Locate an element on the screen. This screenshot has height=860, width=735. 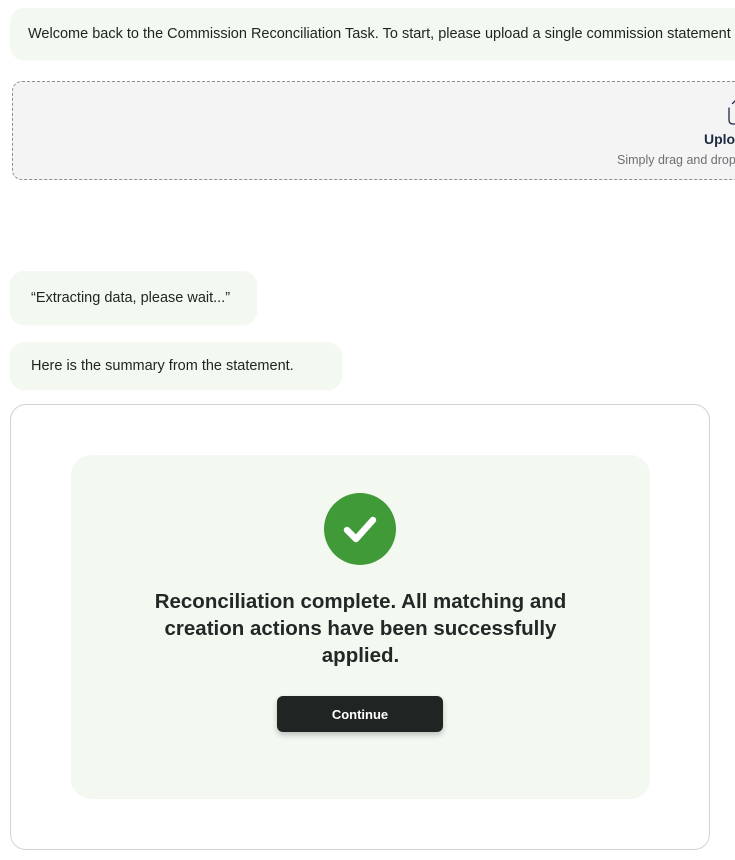
upload-title: Upload is located at coordinates (719, 139).